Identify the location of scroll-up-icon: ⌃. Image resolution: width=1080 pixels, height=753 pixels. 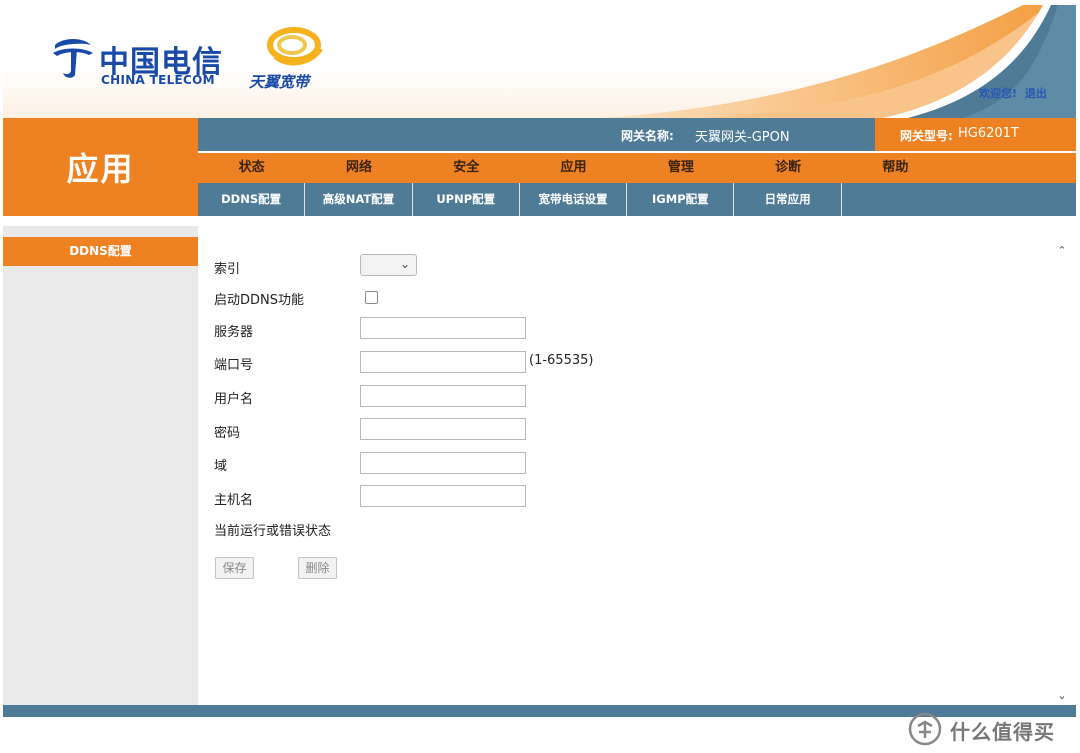
(1062, 251).